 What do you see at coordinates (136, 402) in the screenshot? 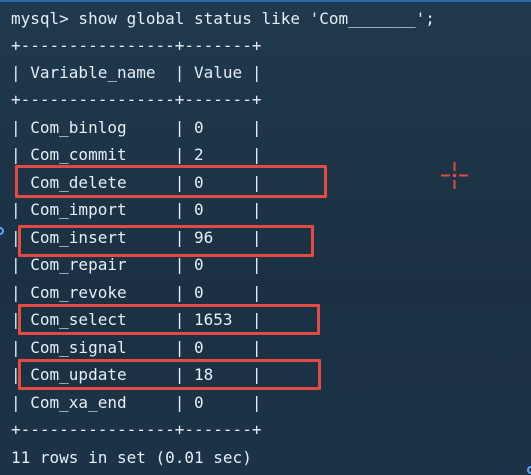
I see `table-row: | Com_xa_end | 0 |` at bounding box center [136, 402].